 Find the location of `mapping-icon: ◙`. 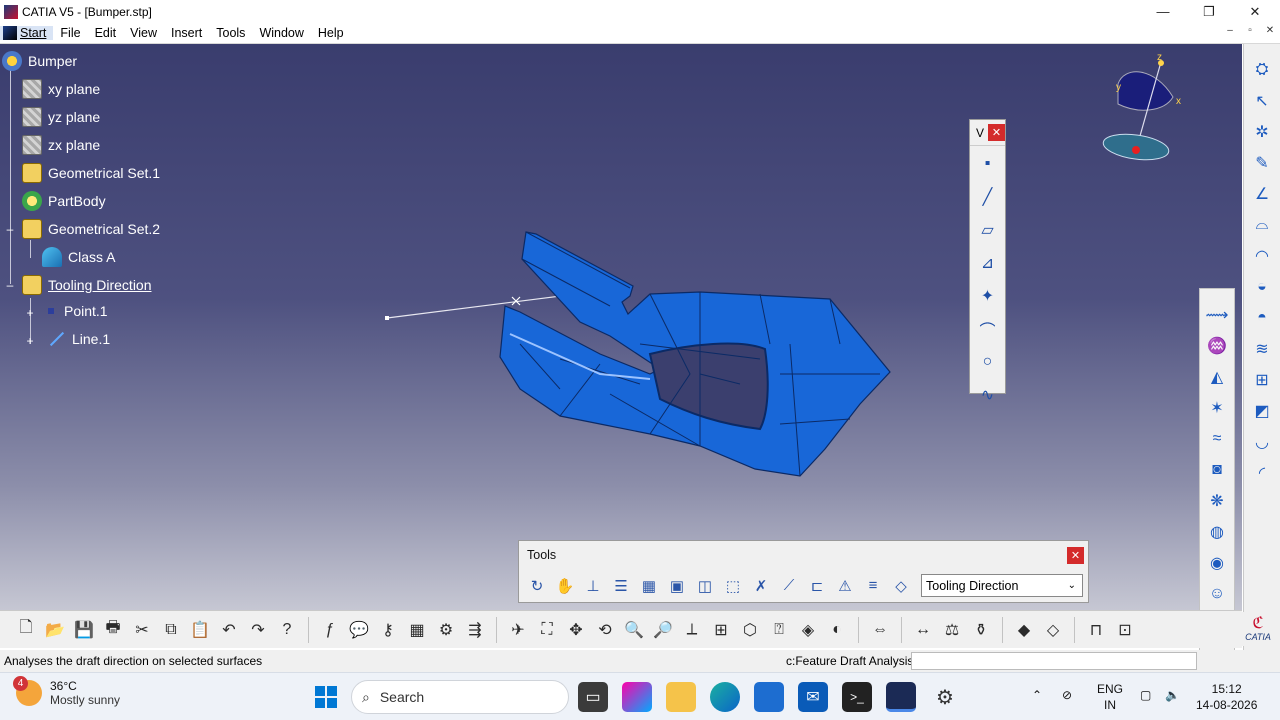

mapping-icon: ◙ is located at coordinates (1217, 470).